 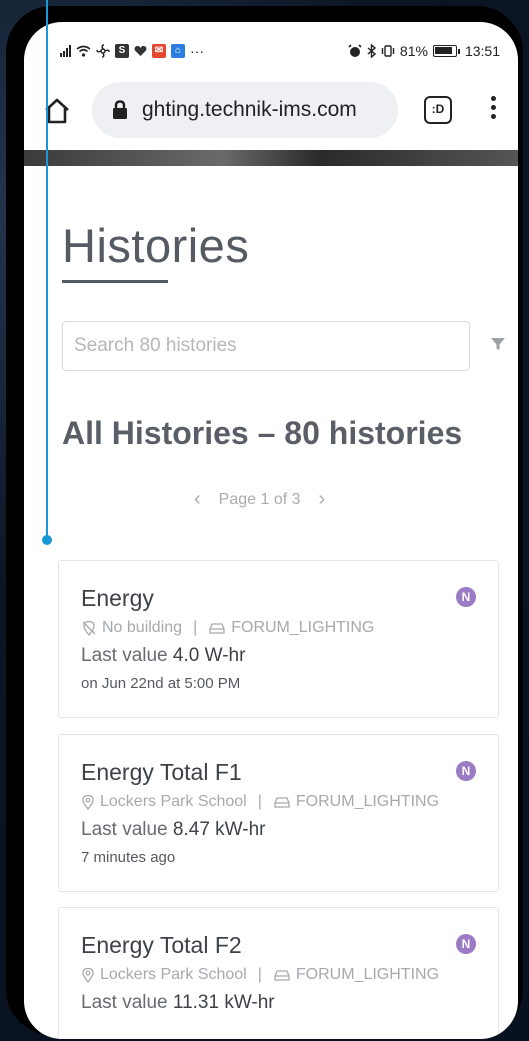 I want to click on wifi-icon, so click(x=83, y=51).